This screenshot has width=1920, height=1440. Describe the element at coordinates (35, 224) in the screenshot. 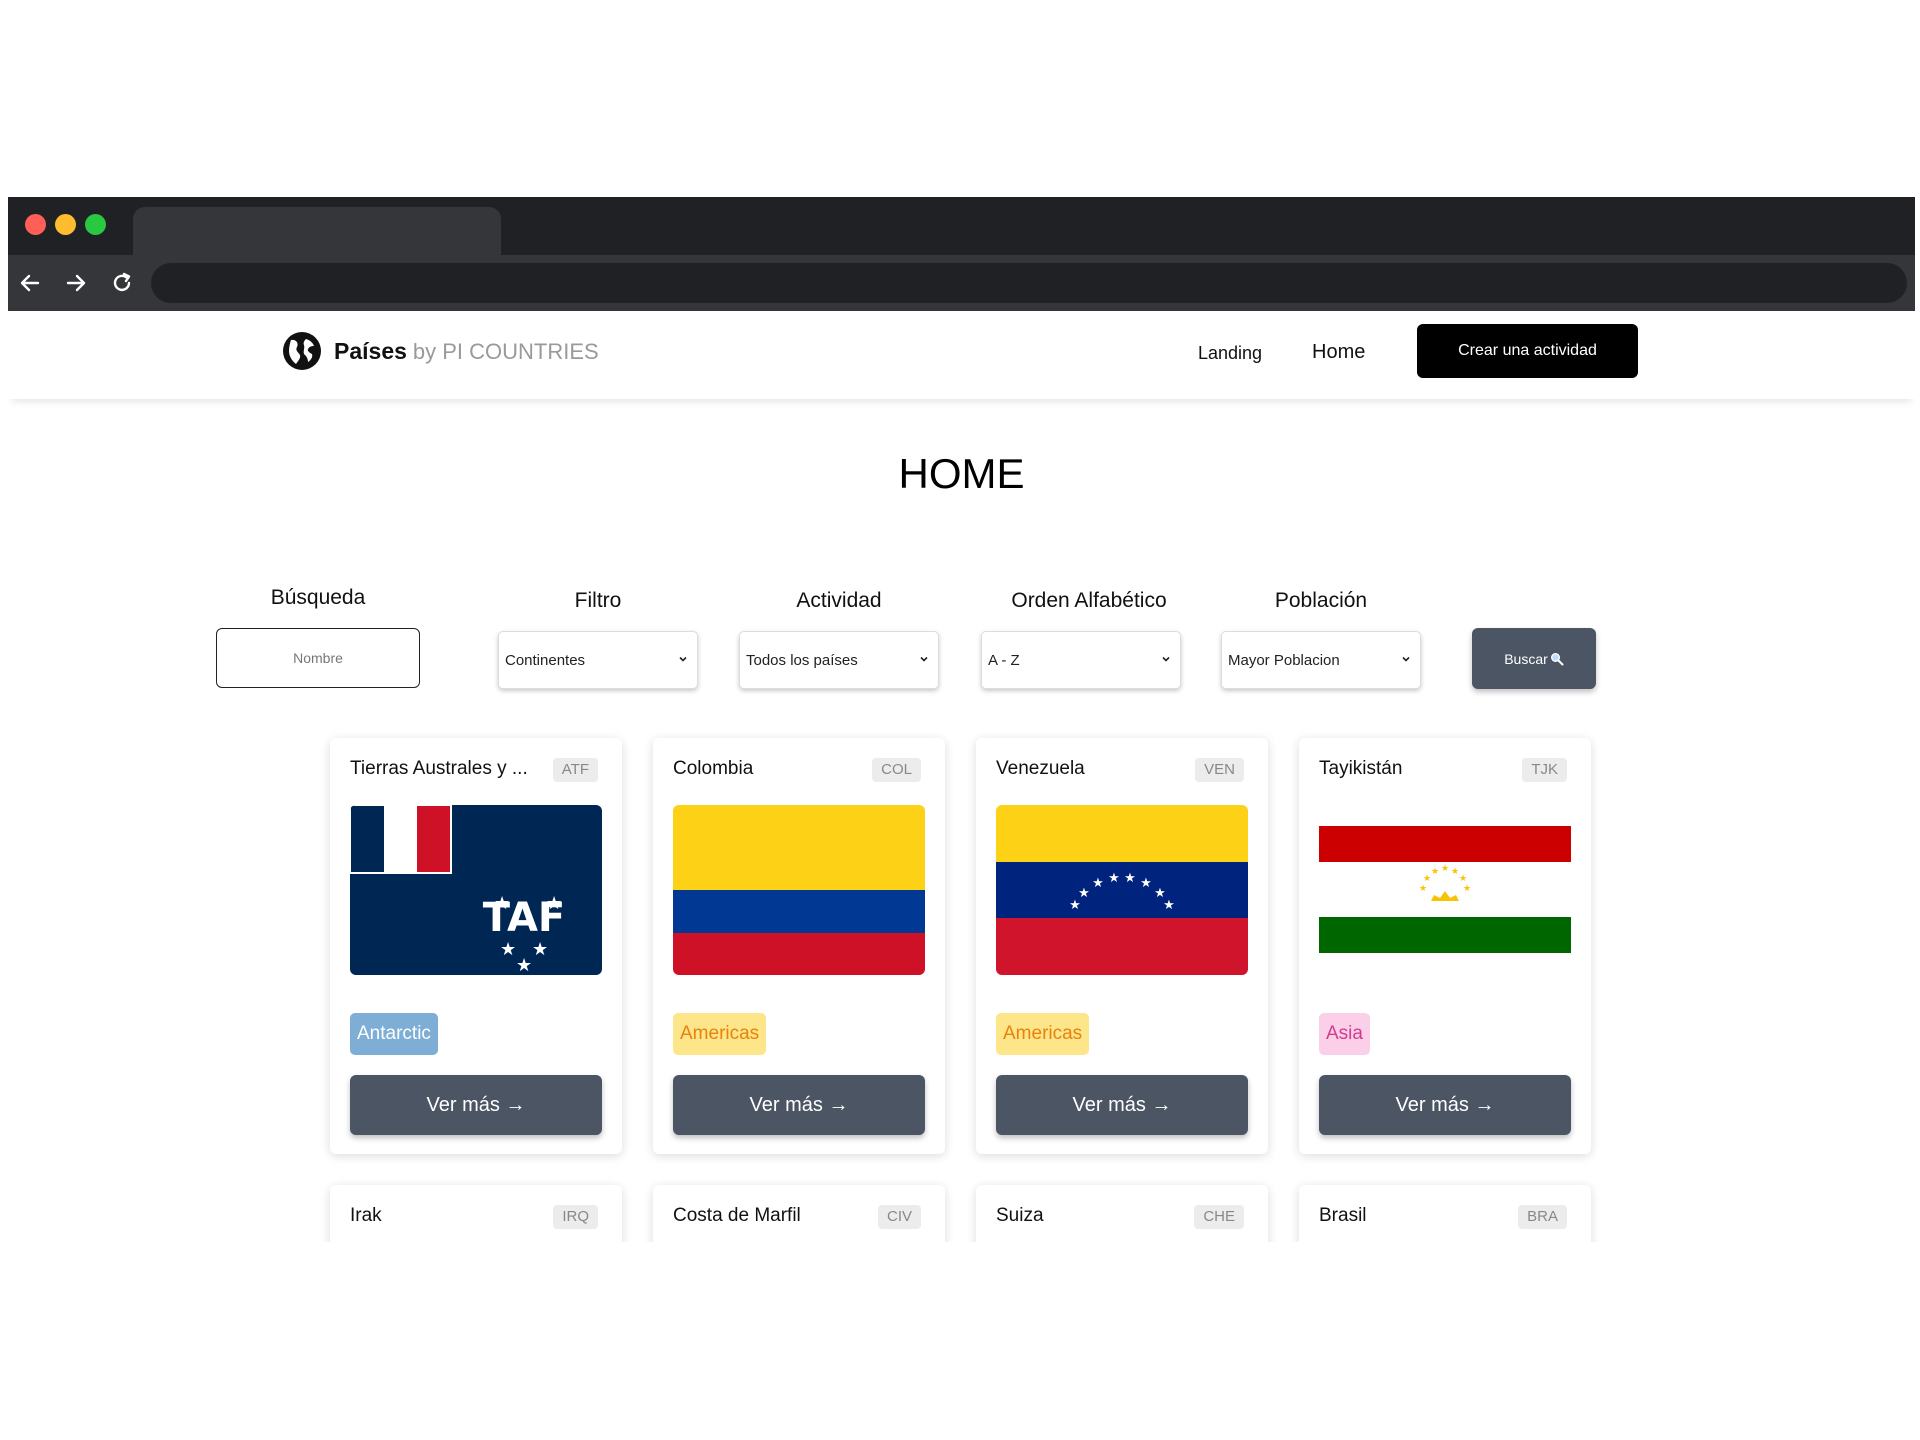

I see `close-window-dot` at that location.